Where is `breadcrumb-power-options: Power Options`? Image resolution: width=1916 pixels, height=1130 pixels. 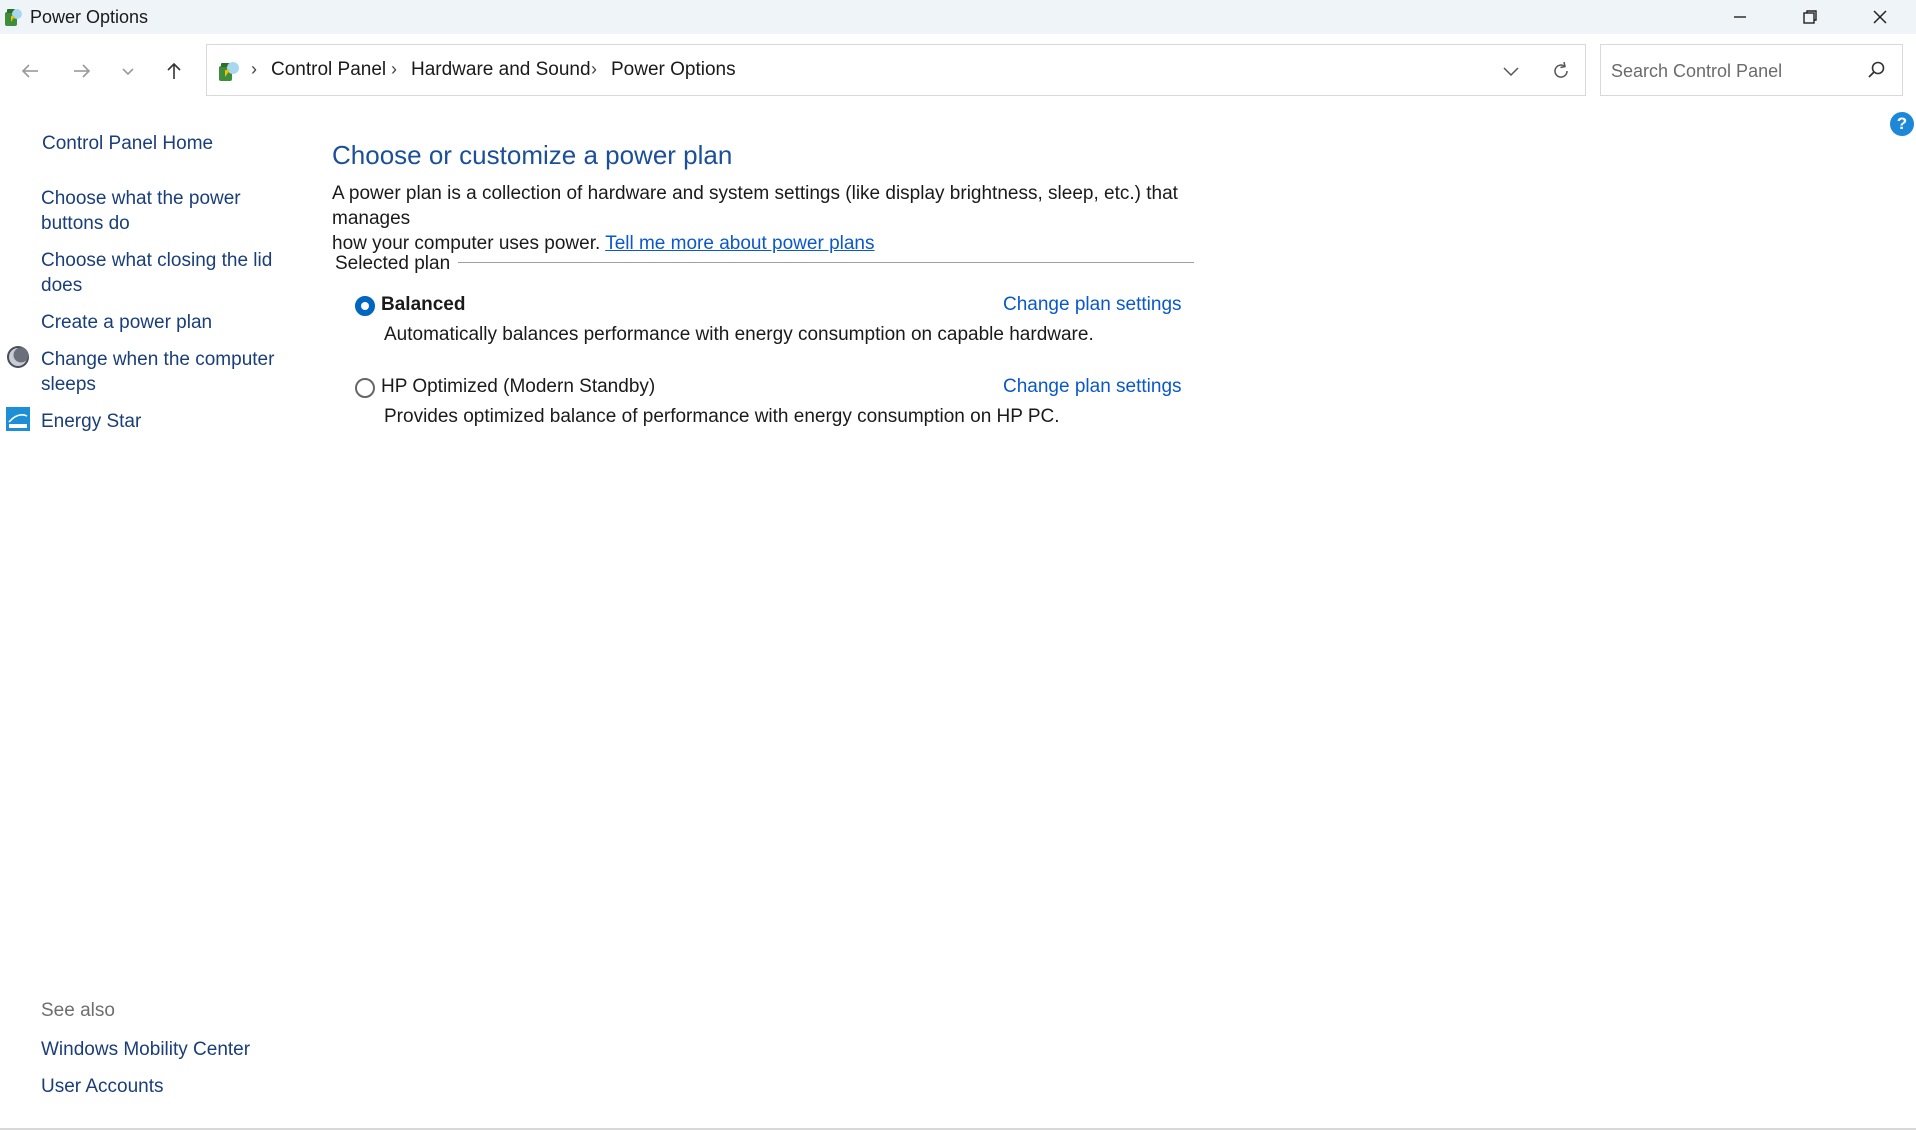
breadcrumb-power-options: Power Options is located at coordinates (673, 70).